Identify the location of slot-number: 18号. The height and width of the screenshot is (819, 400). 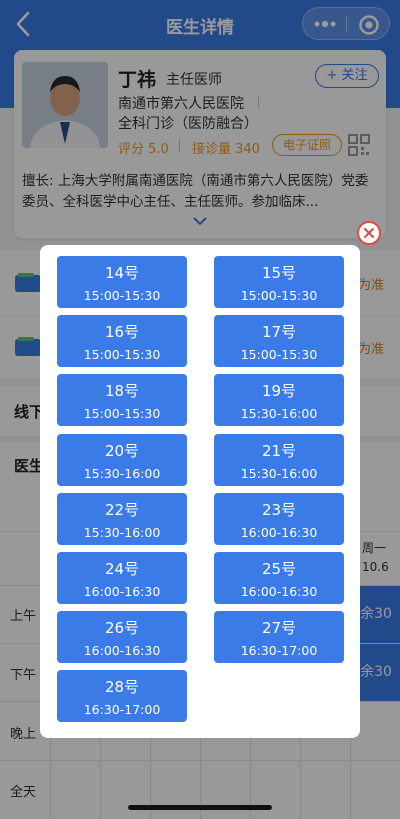
(122, 391).